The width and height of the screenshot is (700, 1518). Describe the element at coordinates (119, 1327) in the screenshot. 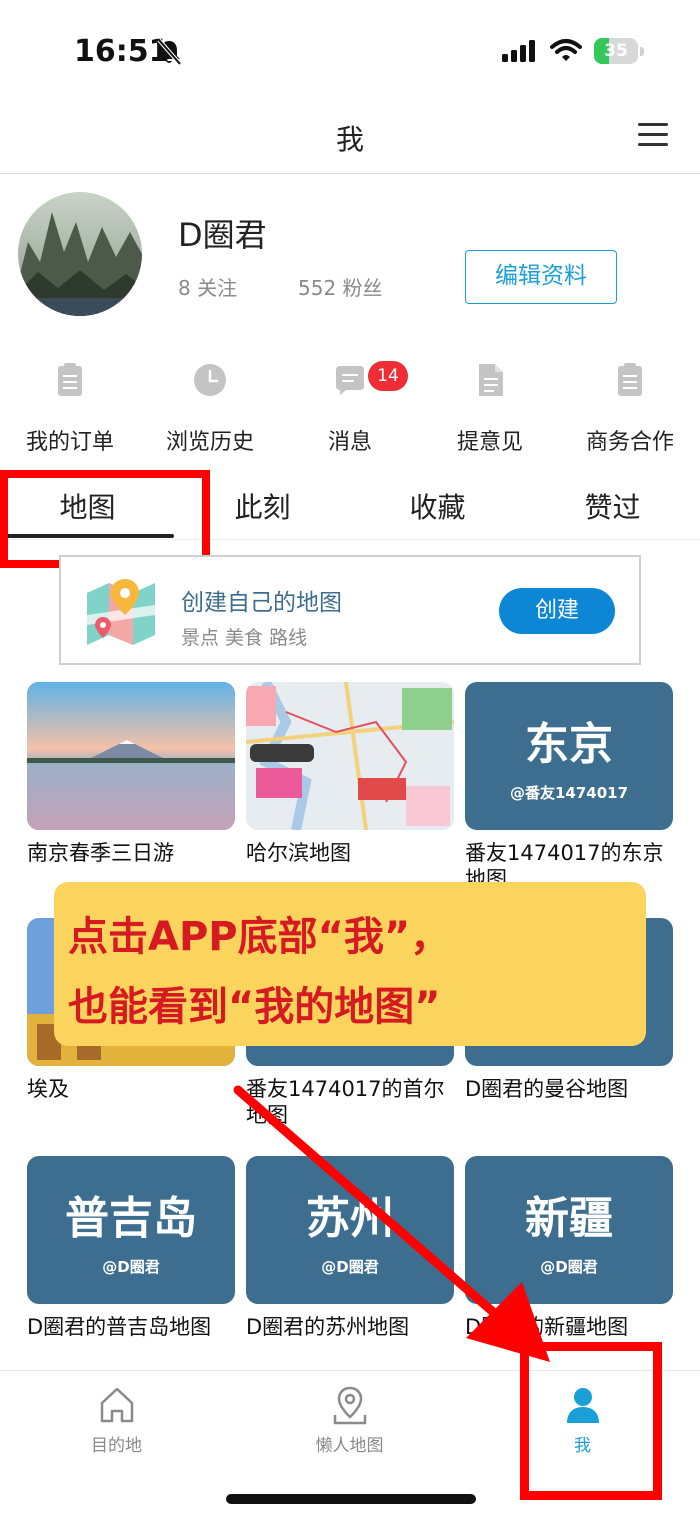

I see `map-name: D圈君的普吉岛地图` at that location.